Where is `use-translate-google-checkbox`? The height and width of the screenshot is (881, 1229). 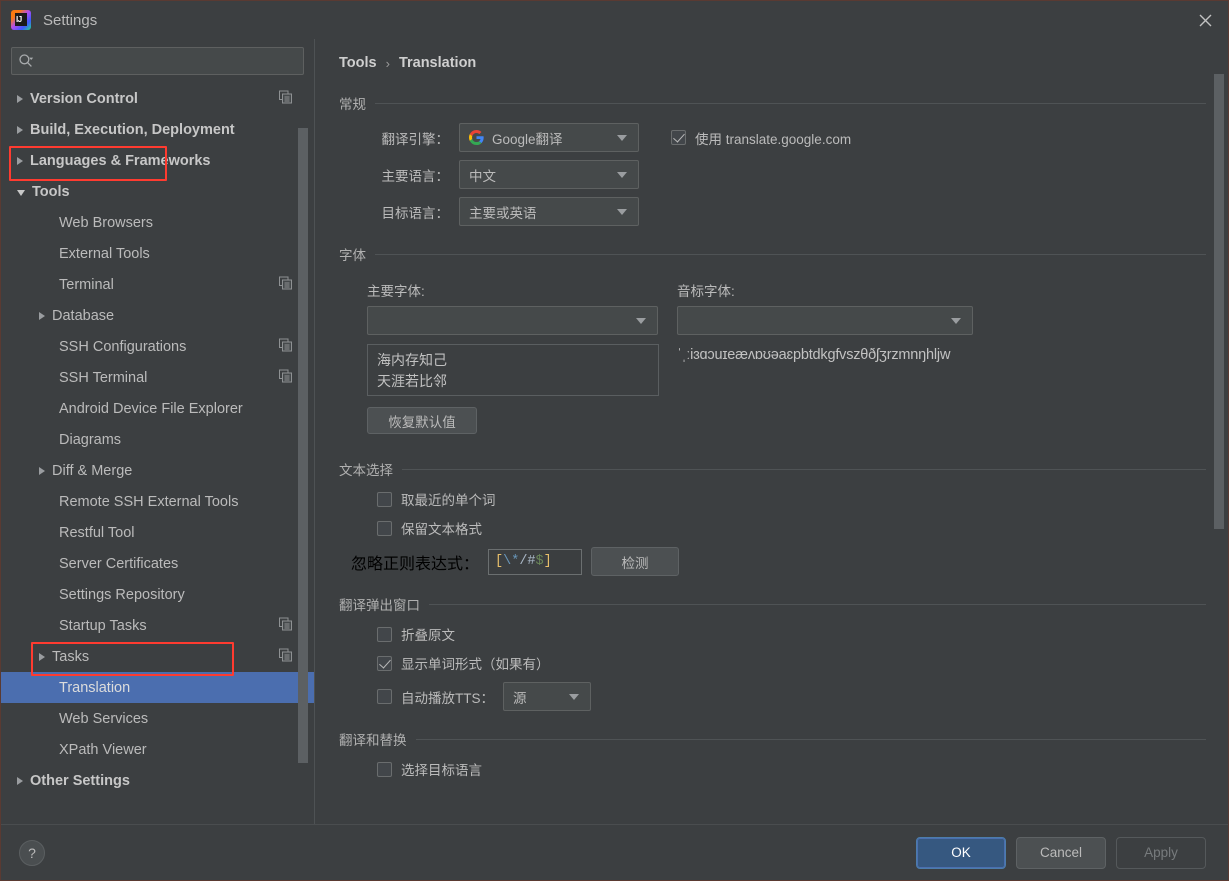 use-translate-google-checkbox is located at coordinates (678, 137).